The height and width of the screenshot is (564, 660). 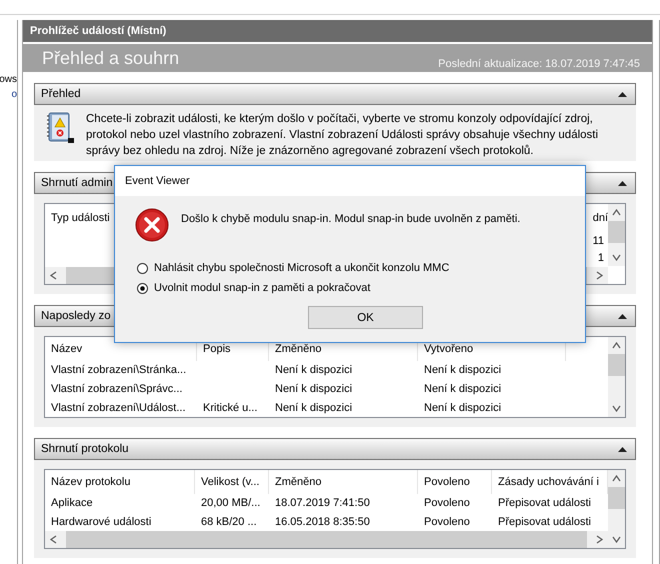 What do you see at coordinates (350, 219) in the screenshot?
I see `error-message: Došlo k chybě modulu snap-in. Modul snap-in bude uvolněn z paměti.` at bounding box center [350, 219].